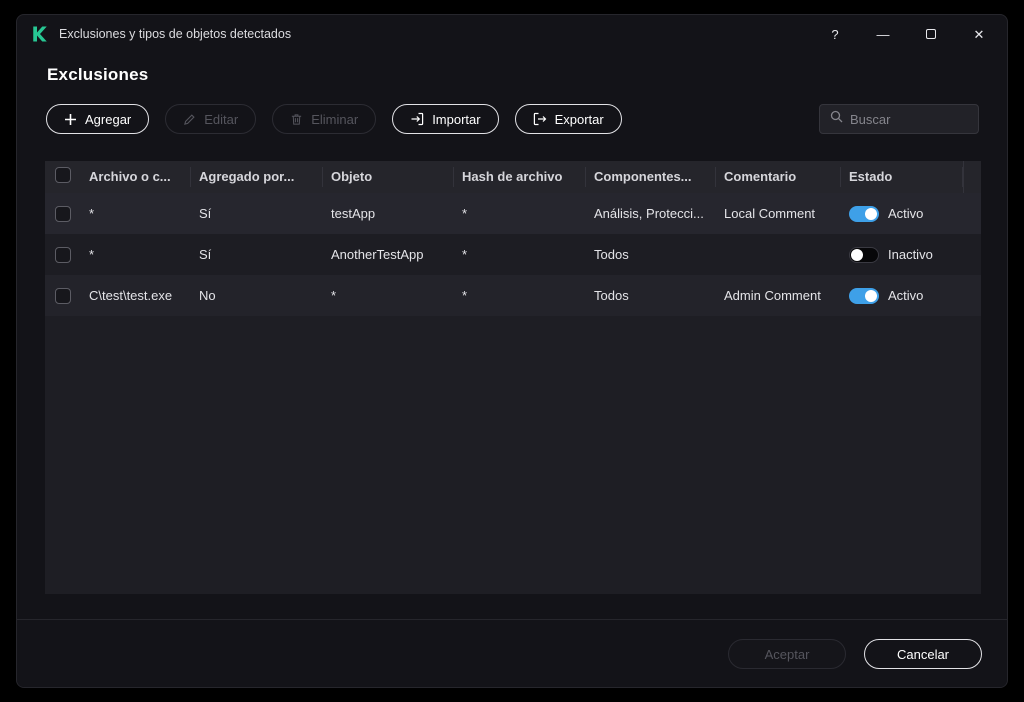 This screenshot has height=702, width=1024. I want to click on edit-button: Editar, so click(211, 119).